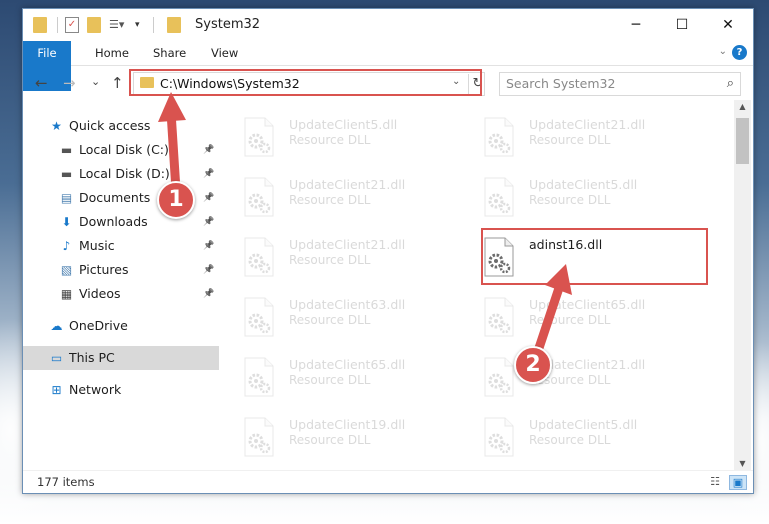 The height and width of the screenshot is (524, 769). What do you see at coordinates (533, 365) in the screenshot?
I see `step-2-badge: 2` at bounding box center [533, 365].